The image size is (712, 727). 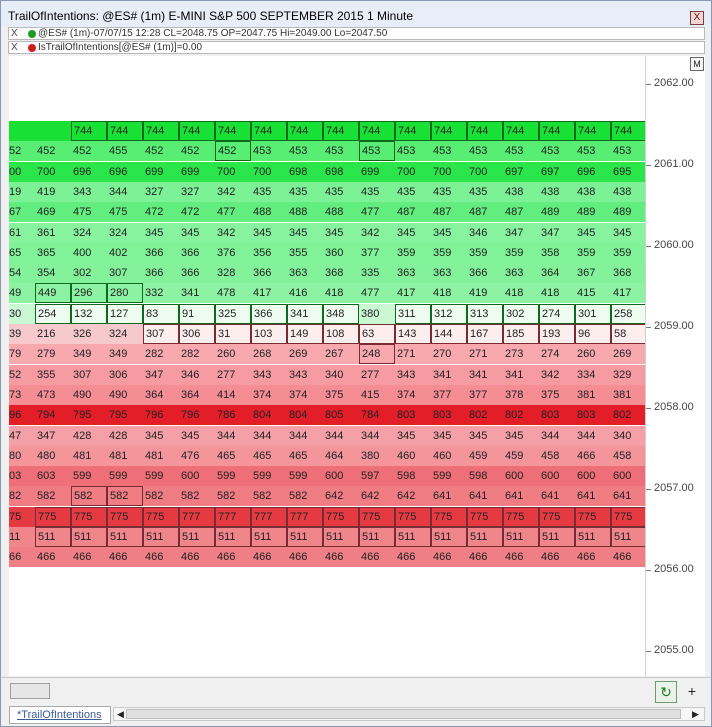 I want to click on heatmap-cell: 324, so click(x=118, y=334).